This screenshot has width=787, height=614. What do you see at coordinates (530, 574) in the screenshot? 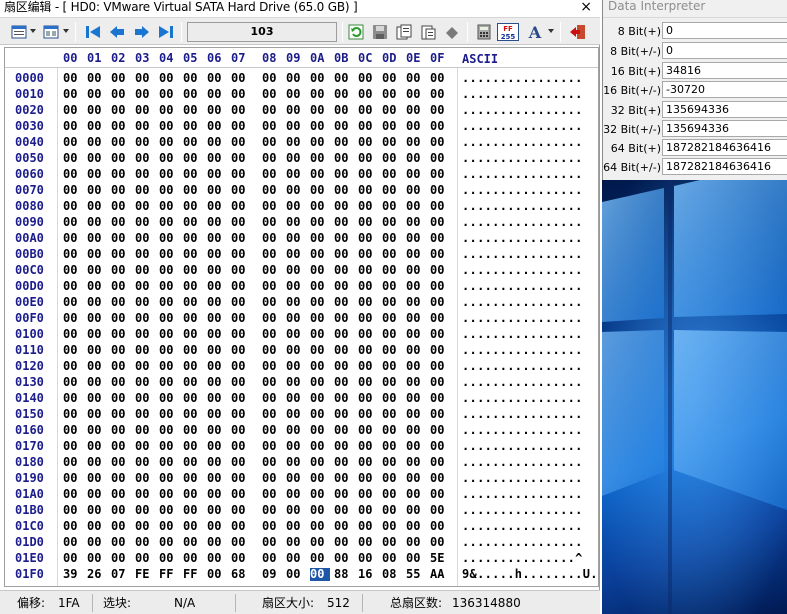
I see `ascii-text: 9&.....h........U.` at bounding box center [530, 574].